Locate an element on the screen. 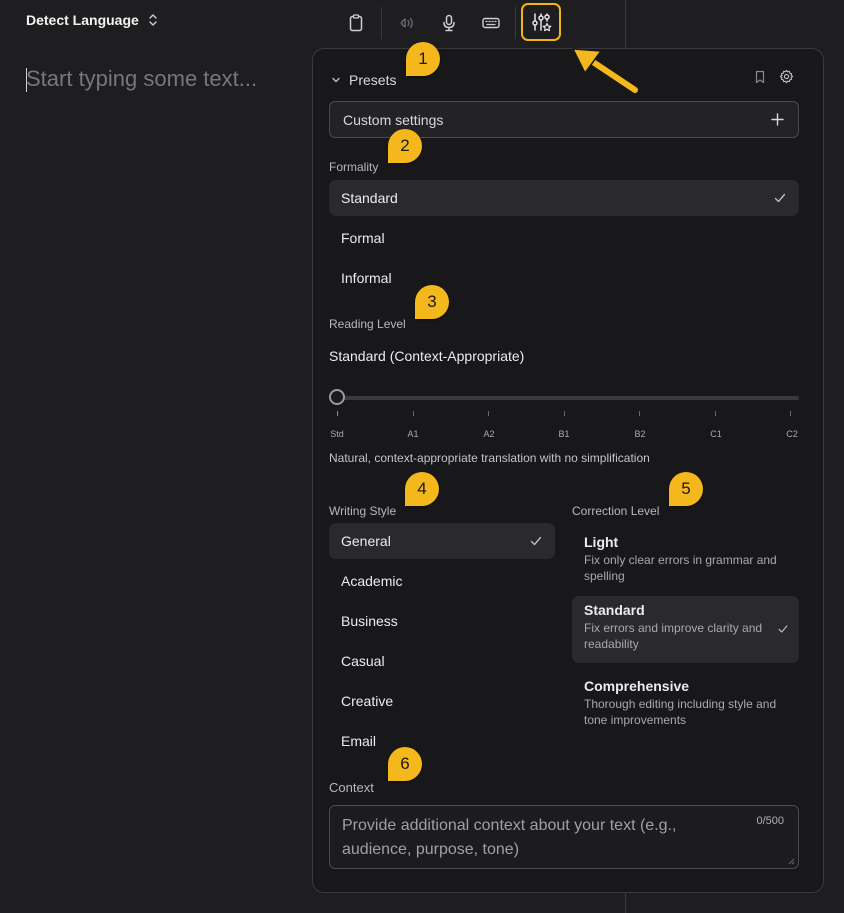 The height and width of the screenshot is (913, 844). bookmark-button is located at coordinates (760, 79).